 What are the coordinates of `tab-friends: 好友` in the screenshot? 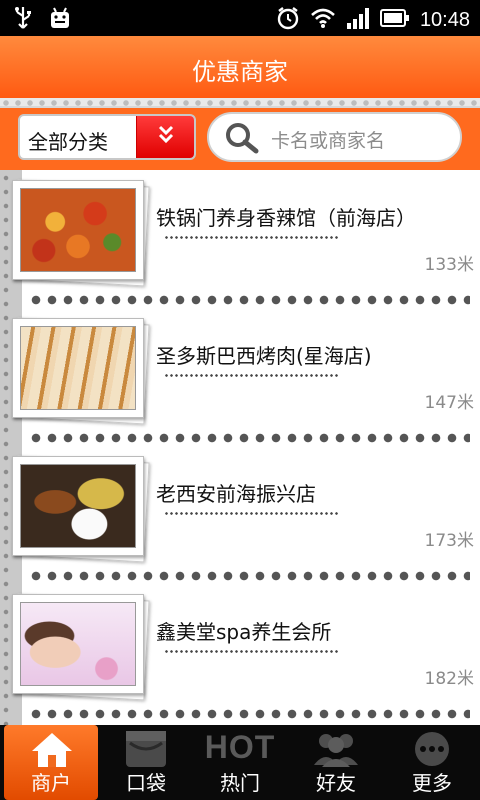 It's located at (336, 762).